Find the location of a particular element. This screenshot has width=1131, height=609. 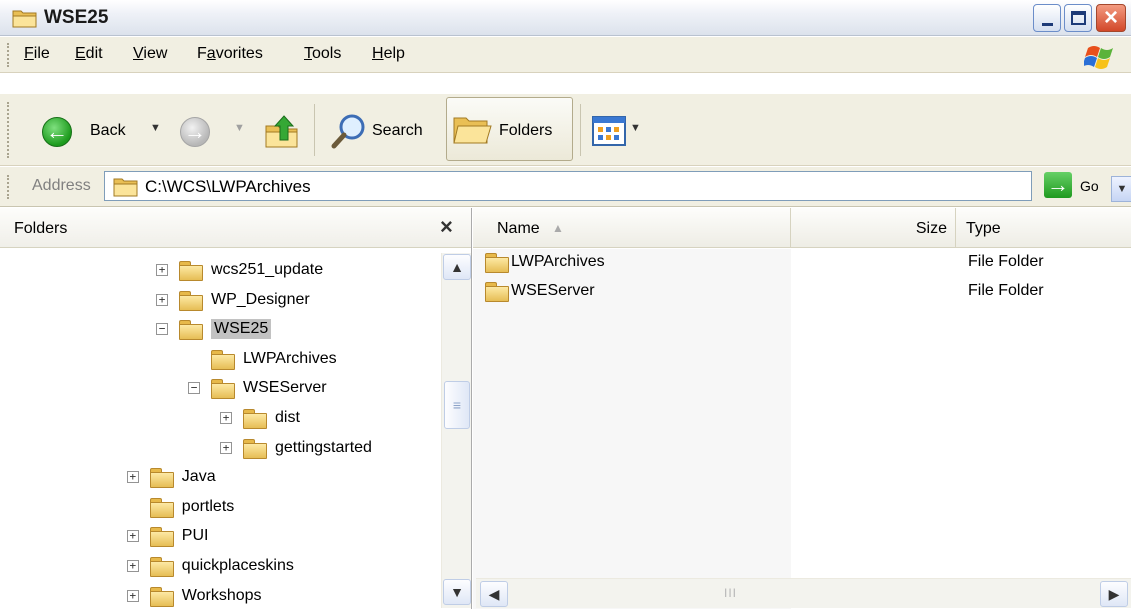

back-button: ← is located at coordinates (57, 132).